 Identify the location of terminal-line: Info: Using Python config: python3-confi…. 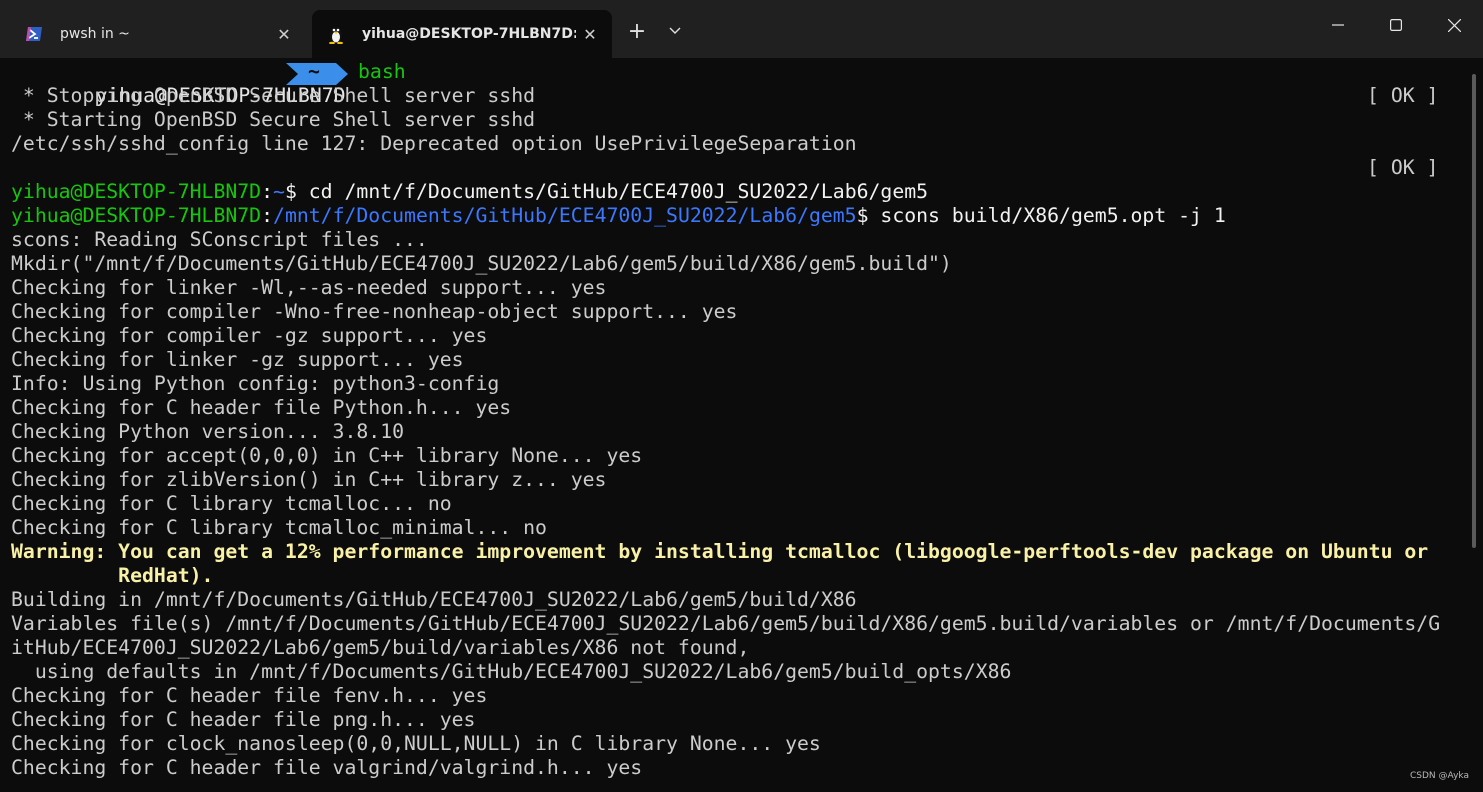
(255, 383).